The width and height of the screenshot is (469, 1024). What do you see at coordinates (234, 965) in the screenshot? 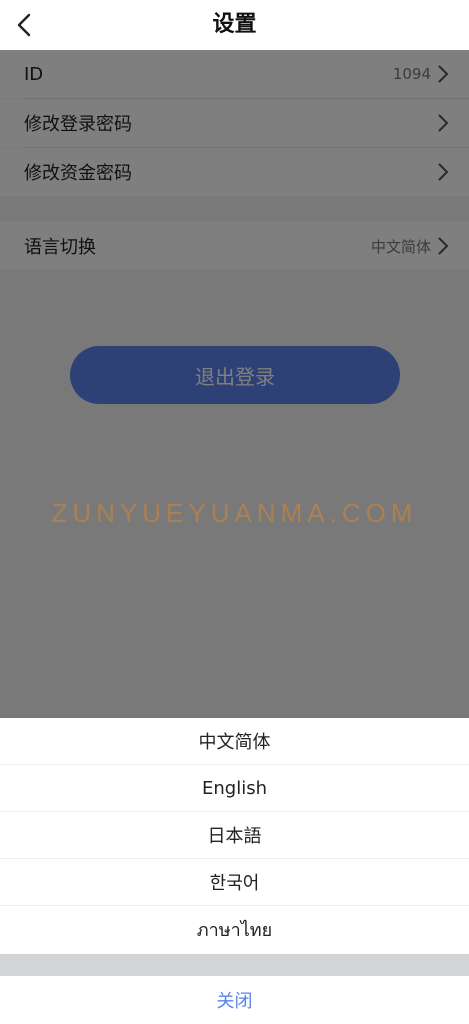
I see `sheet-separator` at bounding box center [234, 965].